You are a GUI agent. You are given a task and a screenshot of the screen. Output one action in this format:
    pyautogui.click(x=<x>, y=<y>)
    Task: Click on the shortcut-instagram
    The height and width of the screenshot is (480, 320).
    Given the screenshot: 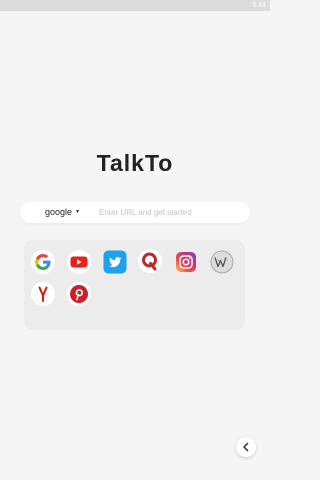 What is the action you would take?
    pyautogui.click(x=186, y=262)
    